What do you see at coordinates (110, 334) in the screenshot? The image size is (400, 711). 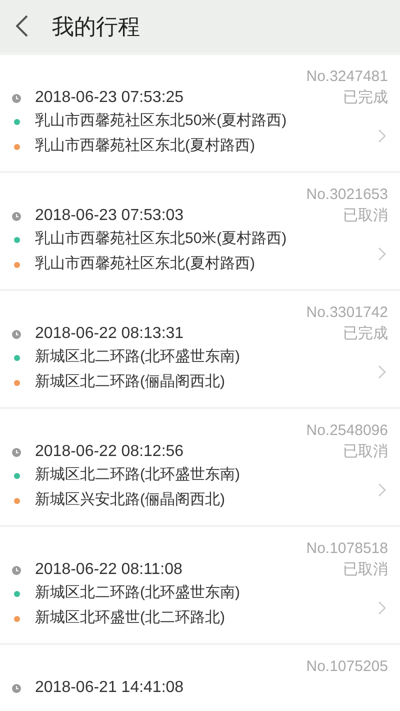 I see `trip-time: 2018-06-22 08:13:31` at bounding box center [110, 334].